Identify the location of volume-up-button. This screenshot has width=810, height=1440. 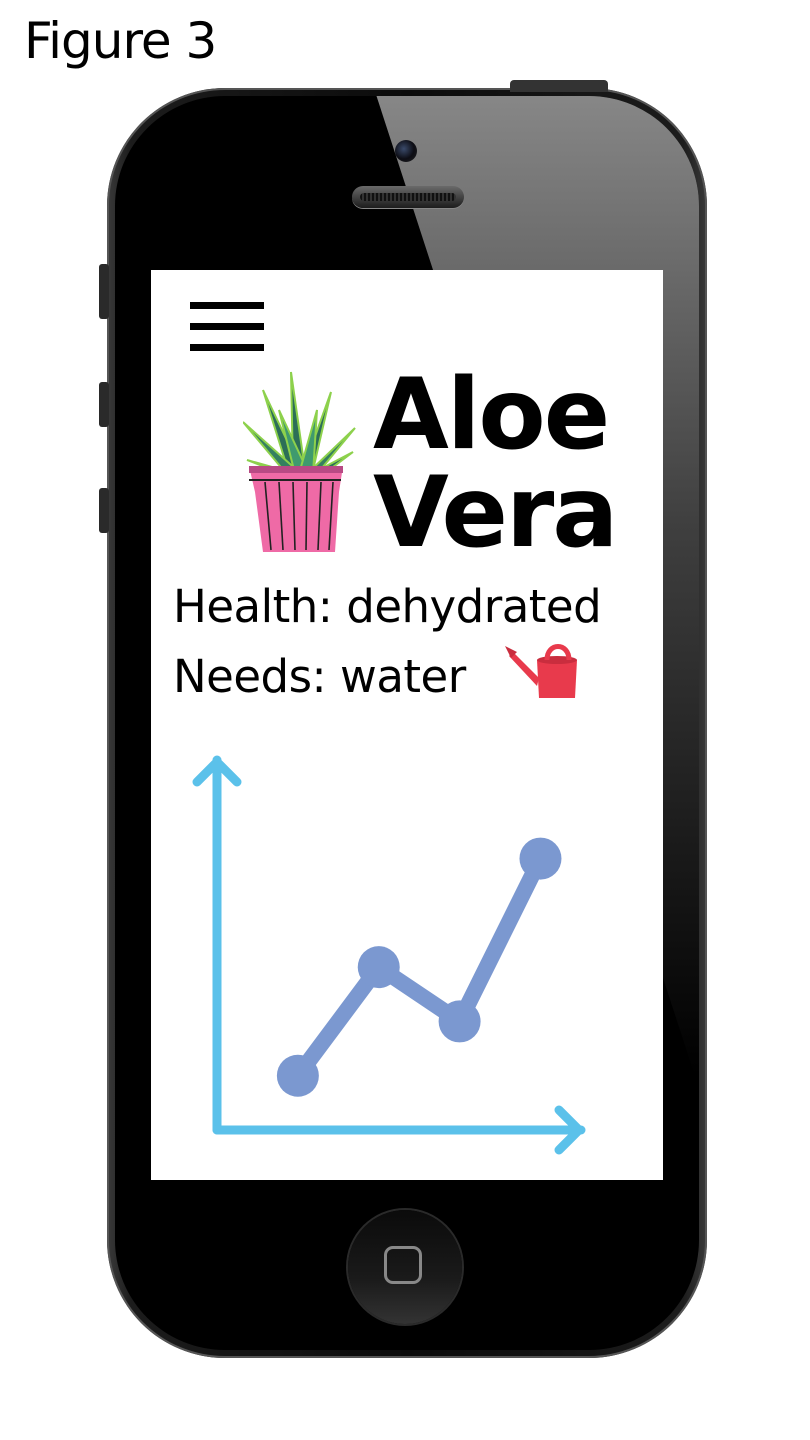
(104, 404).